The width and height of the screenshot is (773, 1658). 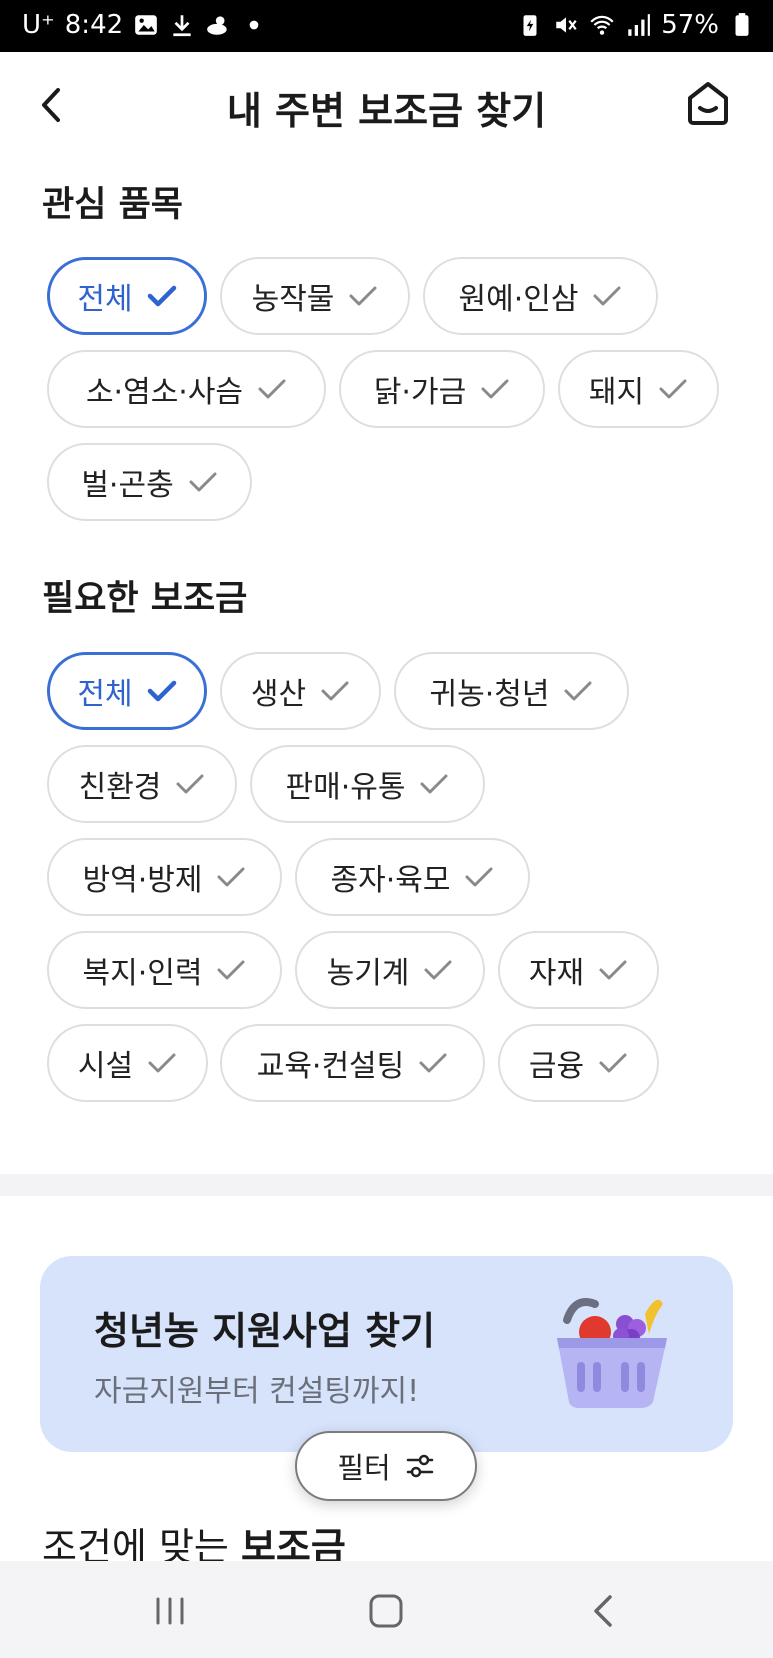 What do you see at coordinates (639, 25) in the screenshot?
I see `signal-icon` at bounding box center [639, 25].